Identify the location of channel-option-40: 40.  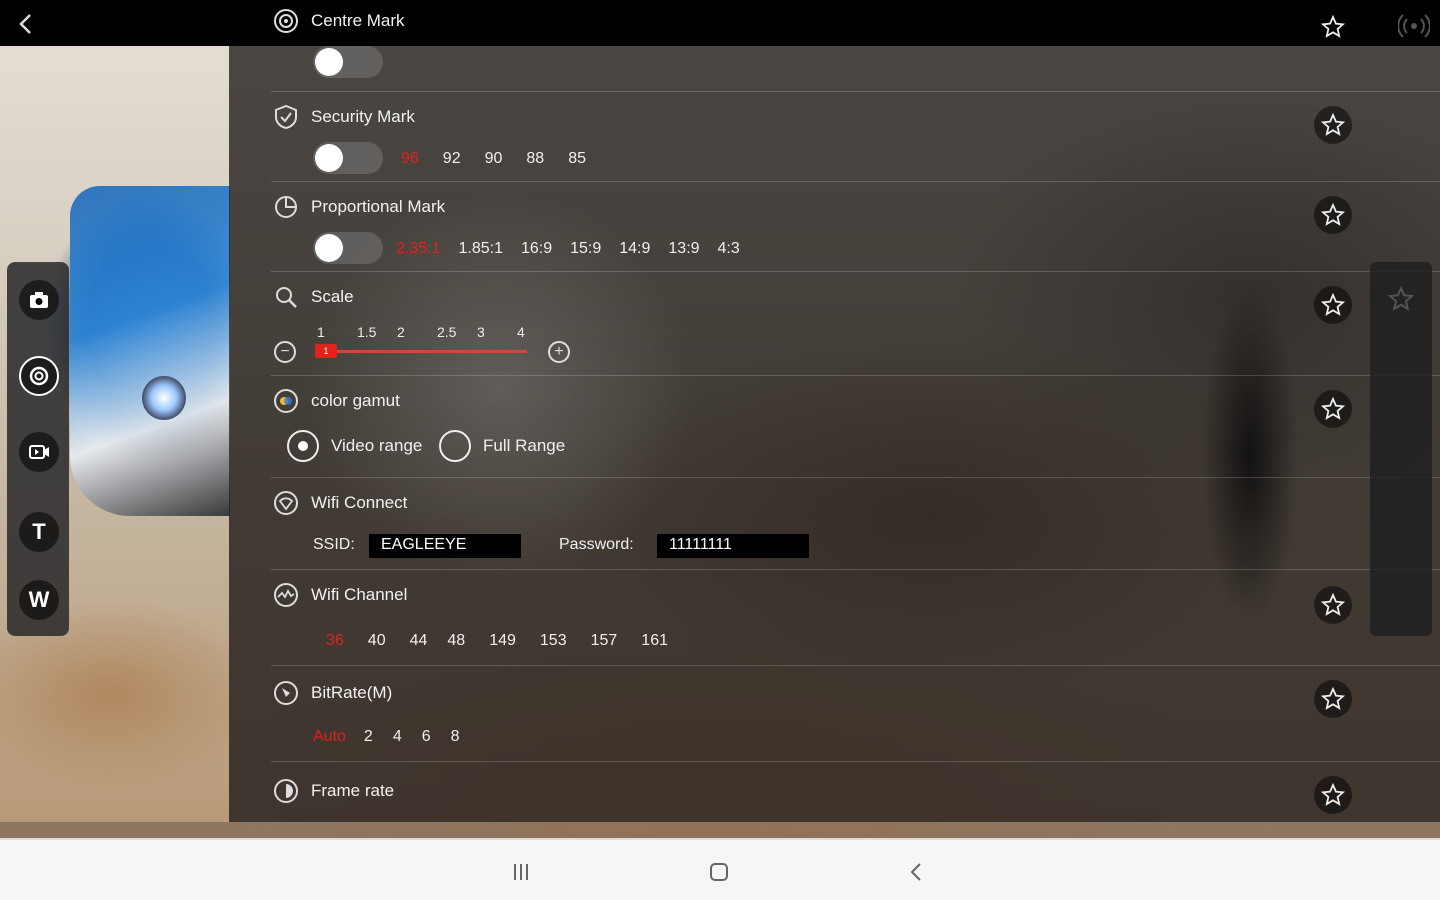
(377, 641).